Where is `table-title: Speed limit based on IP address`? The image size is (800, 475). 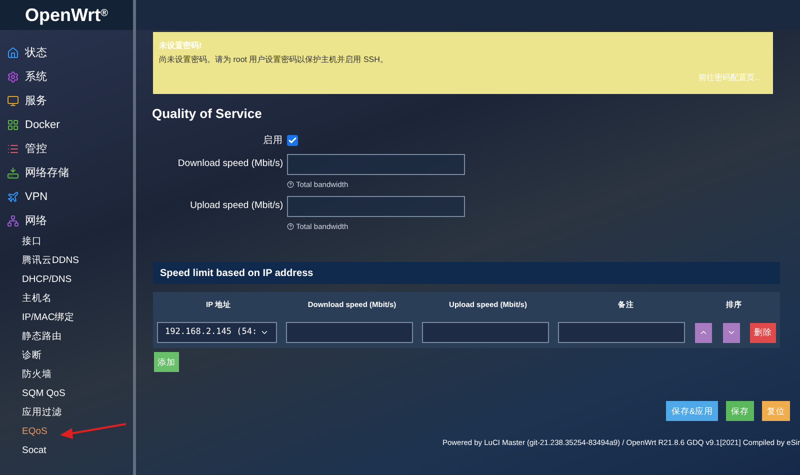
table-title: Speed limit based on IP address is located at coordinates (466, 273).